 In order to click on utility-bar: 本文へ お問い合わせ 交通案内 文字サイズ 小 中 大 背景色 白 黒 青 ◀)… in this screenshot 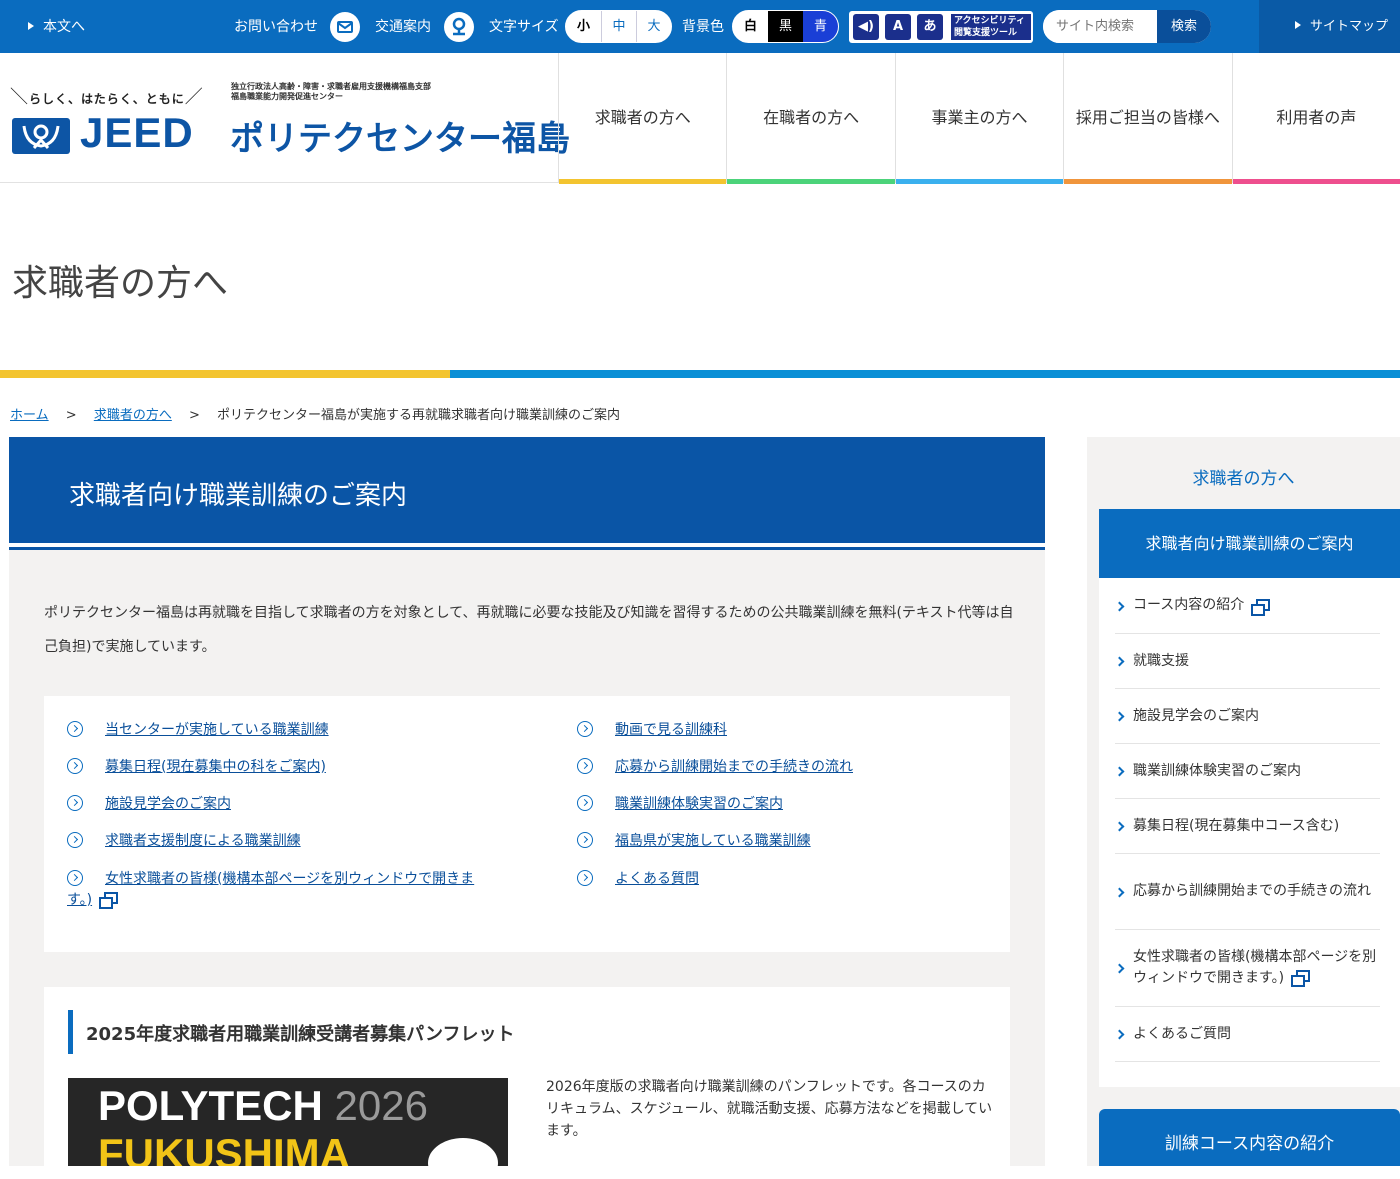, I will do `click(700, 26)`.